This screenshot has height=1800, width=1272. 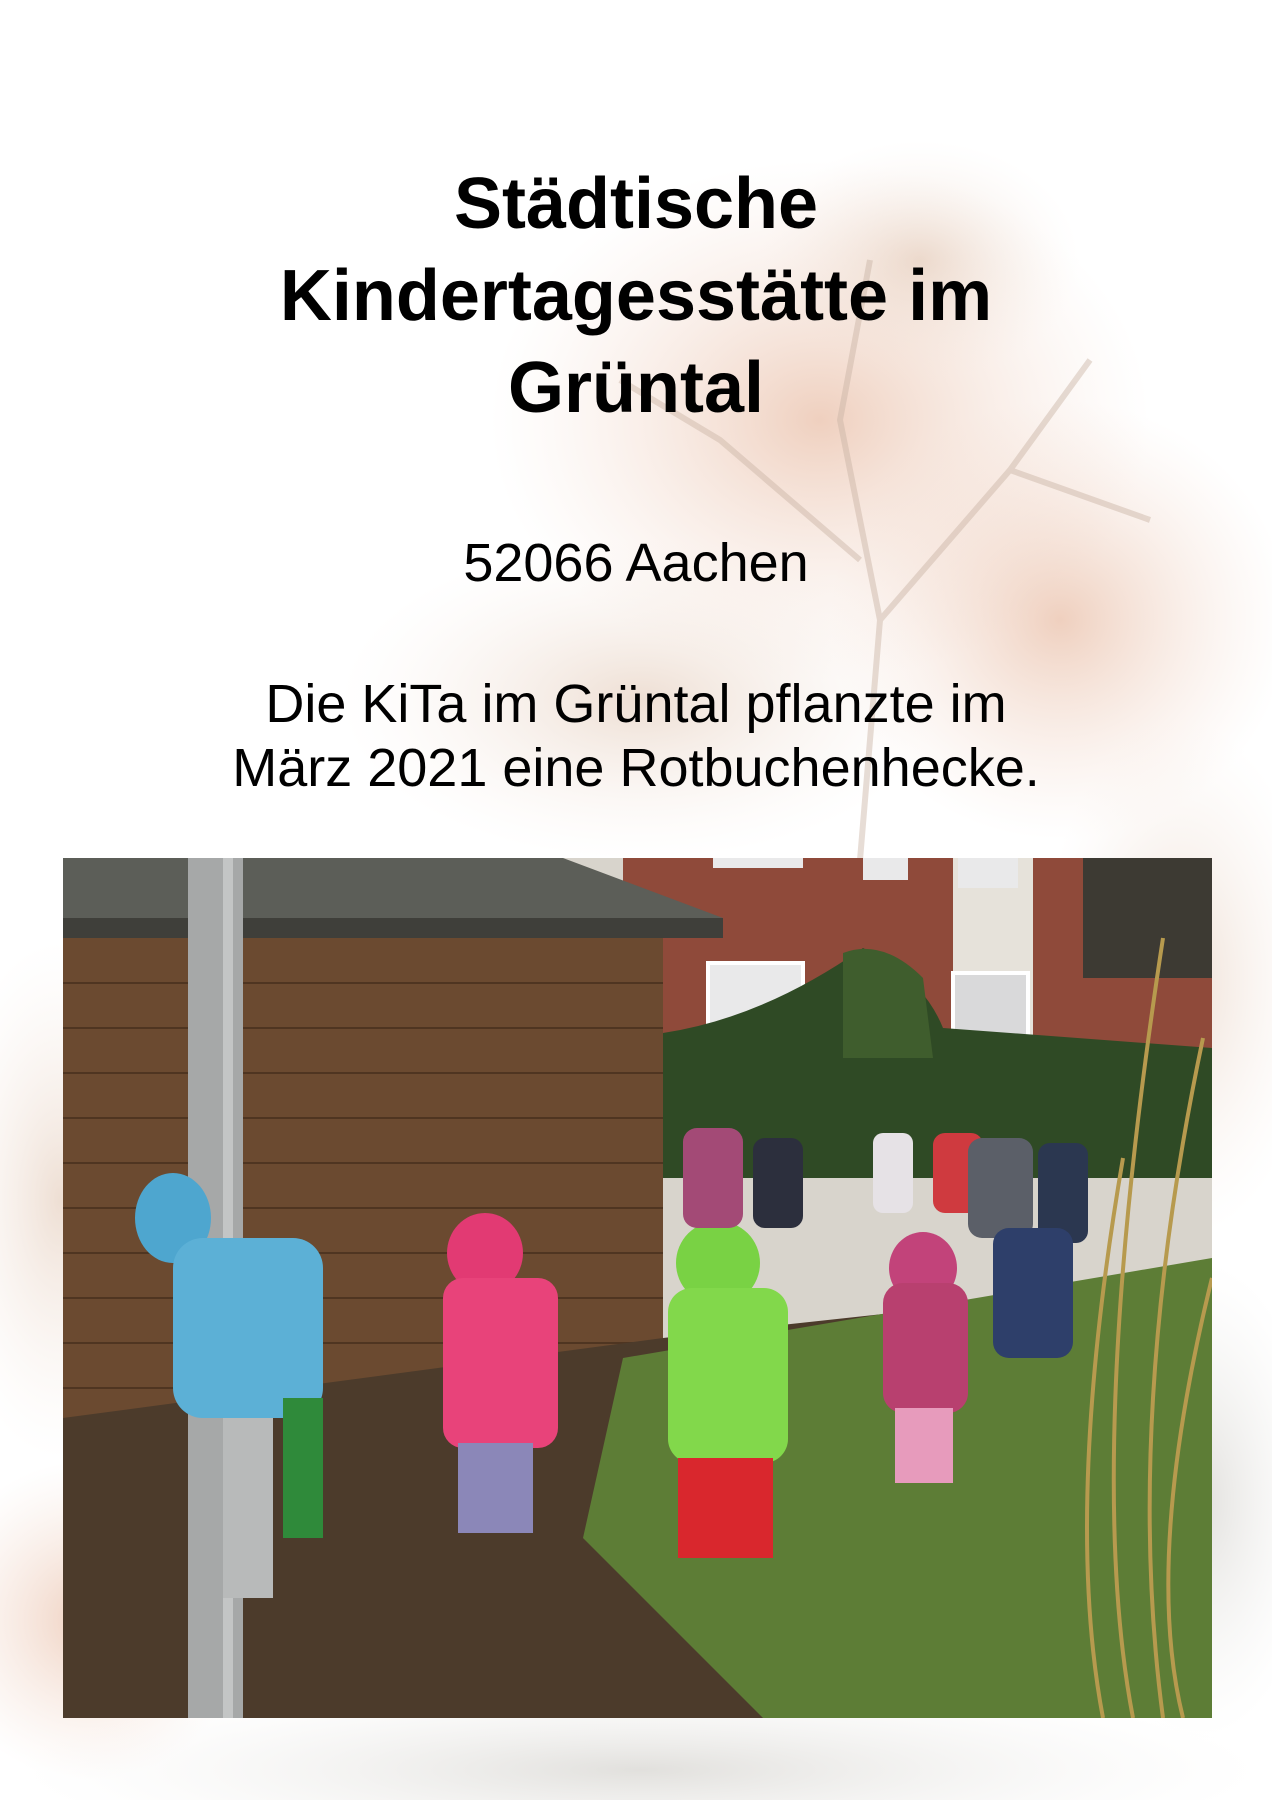 I want to click on title-line-3: Grüntal, so click(x=635, y=388).